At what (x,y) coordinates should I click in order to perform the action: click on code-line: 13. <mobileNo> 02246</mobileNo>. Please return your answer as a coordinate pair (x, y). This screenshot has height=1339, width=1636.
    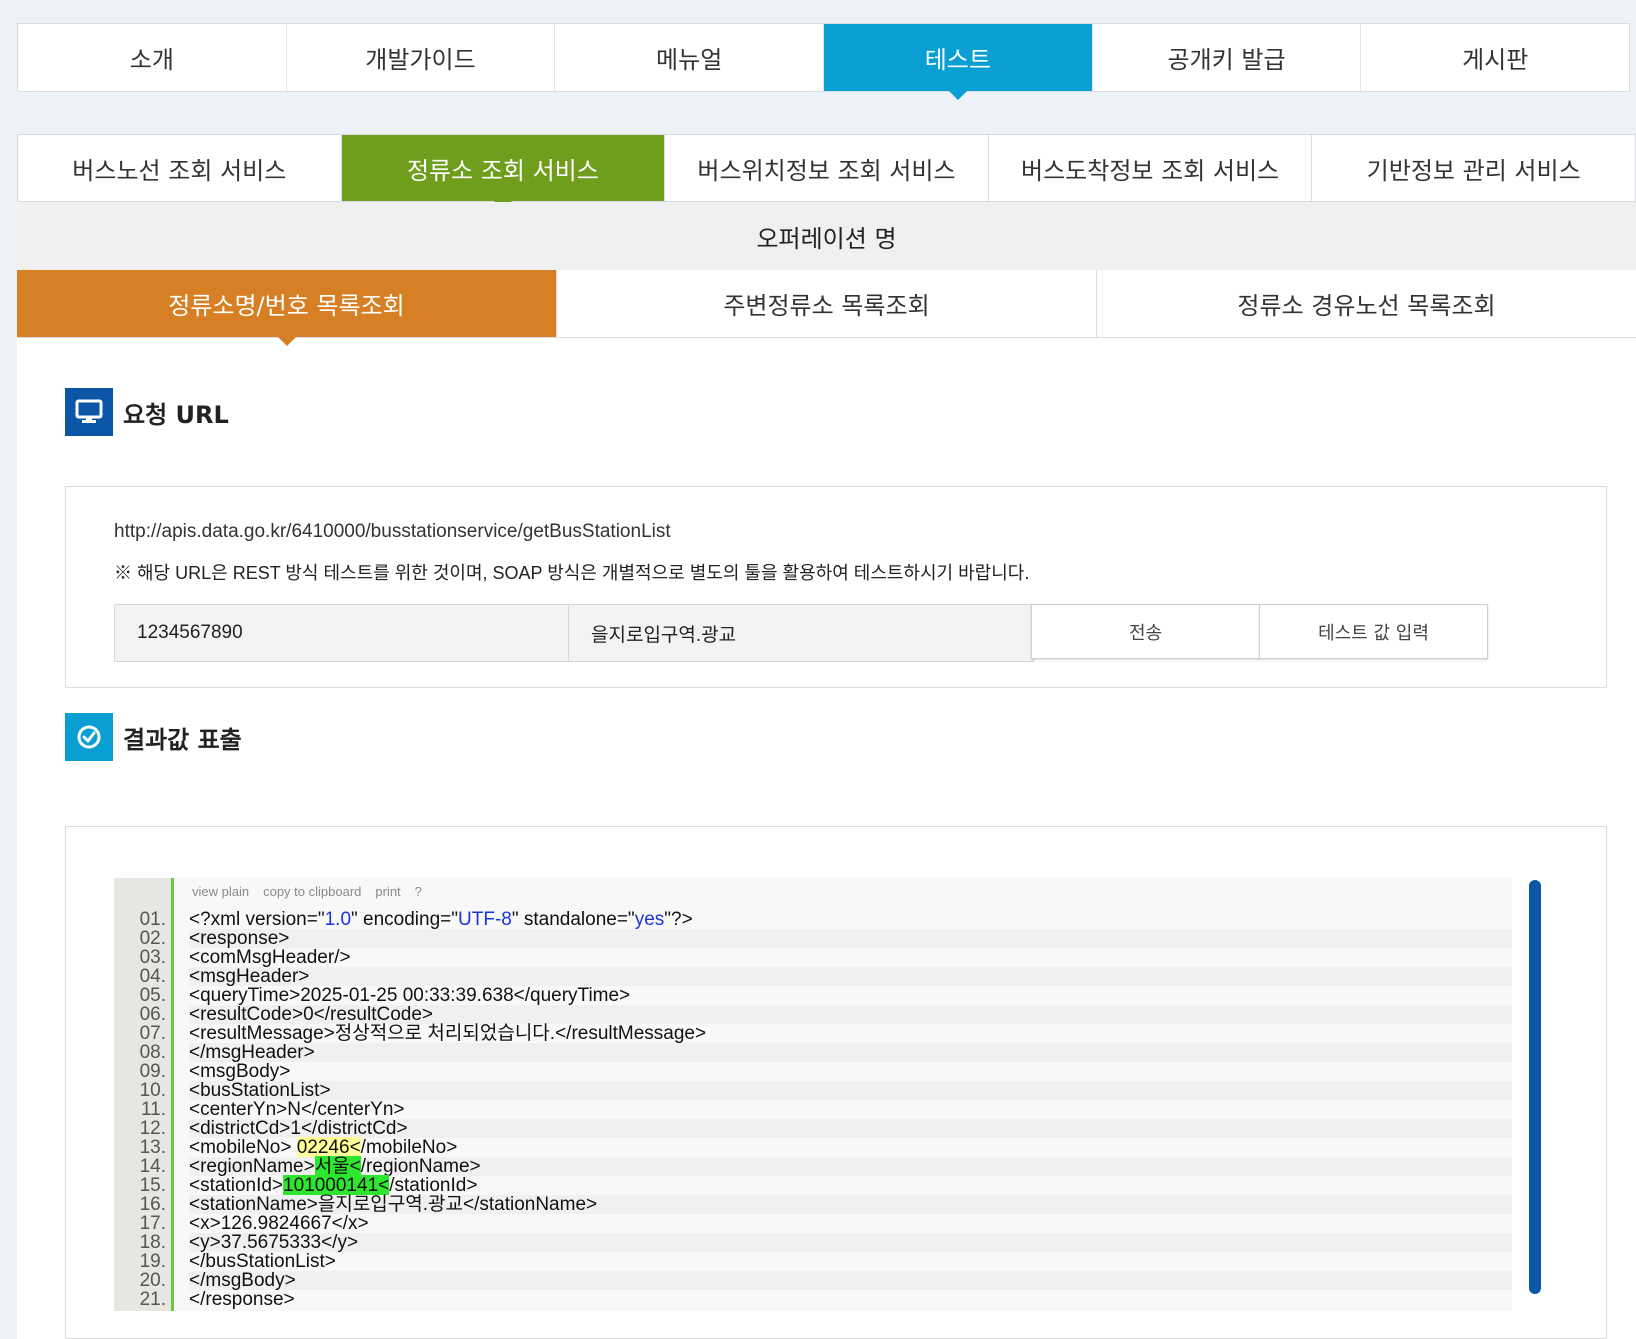
    Looking at the image, I should click on (813, 1147).